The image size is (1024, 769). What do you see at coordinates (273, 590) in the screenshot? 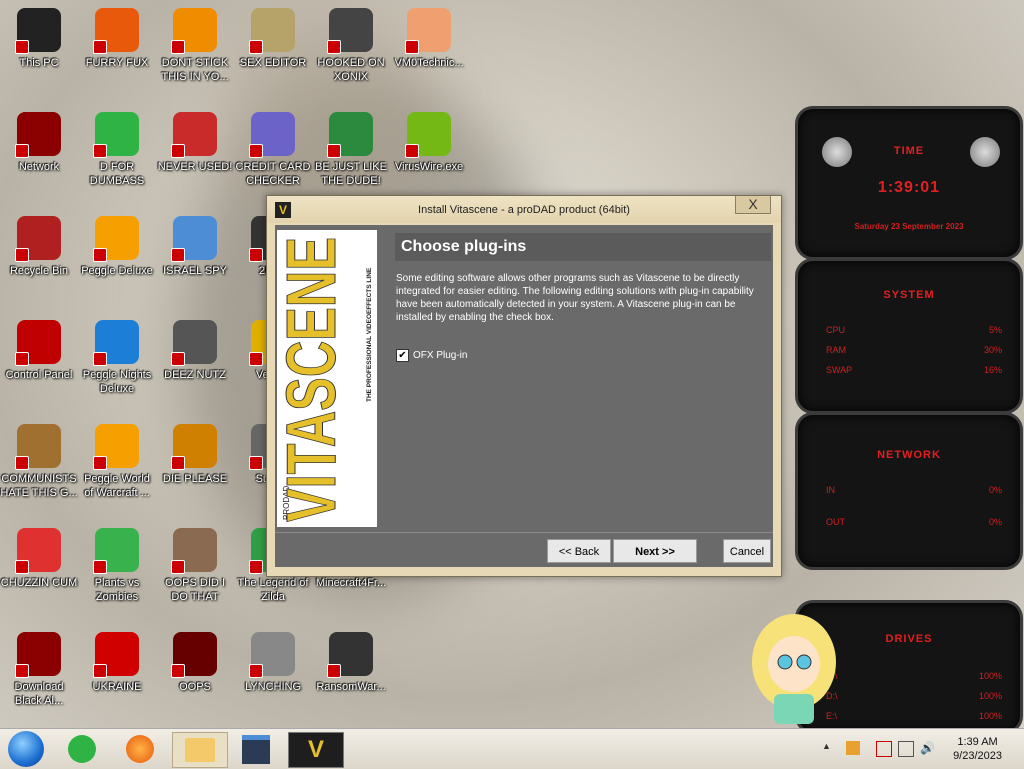
I see `desktop-shortcut-label: The Legend of Zilda` at bounding box center [273, 590].